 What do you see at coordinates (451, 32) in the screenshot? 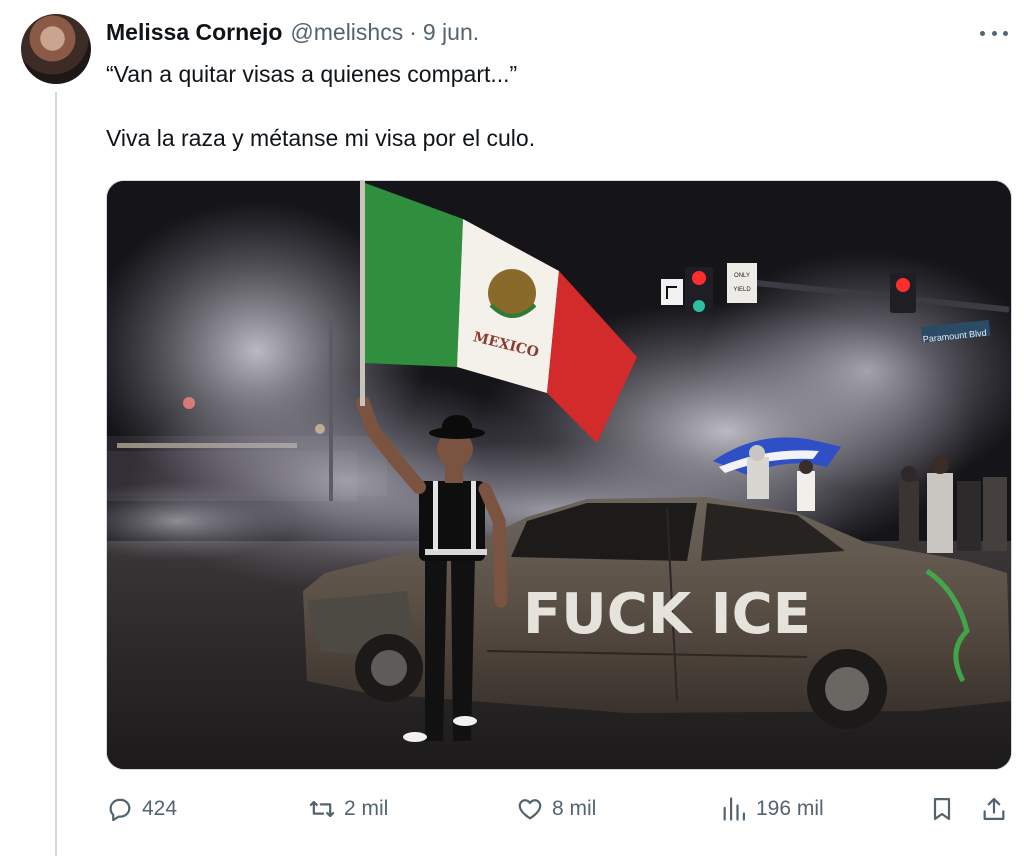
I see `tweet-date: 9 jun.` at bounding box center [451, 32].